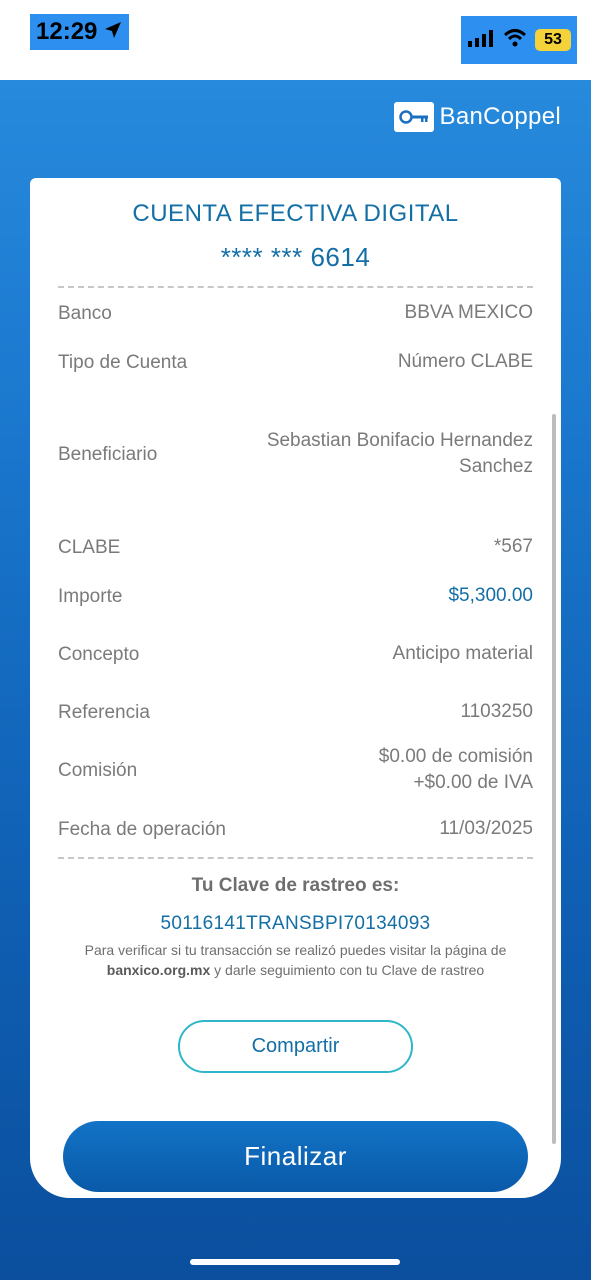 This screenshot has height=1280, width=591. Describe the element at coordinates (515, 40) in the screenshot. I see `wifi-icon` at that location.